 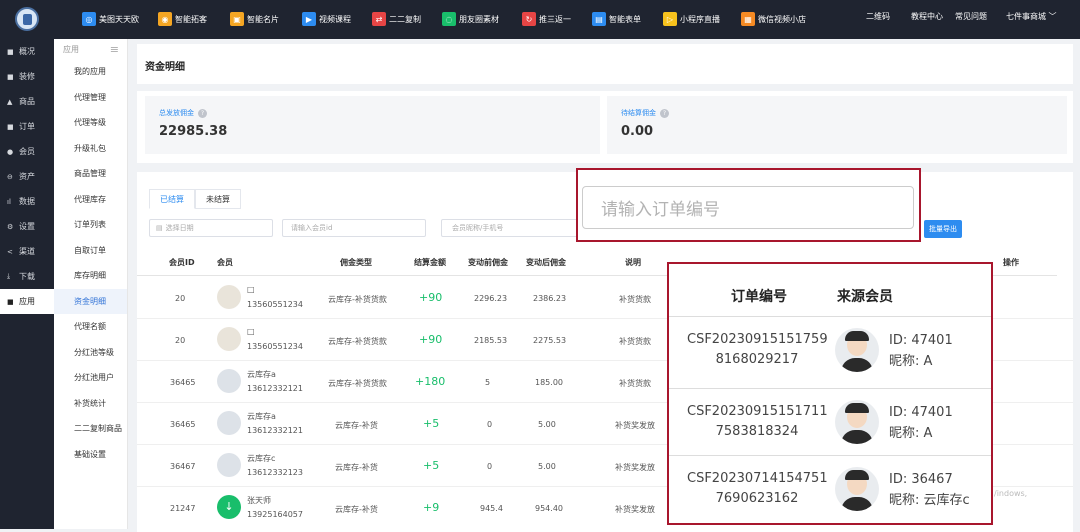 I want to click on col-before: 变动前佣金, so click(x=488, y=262).